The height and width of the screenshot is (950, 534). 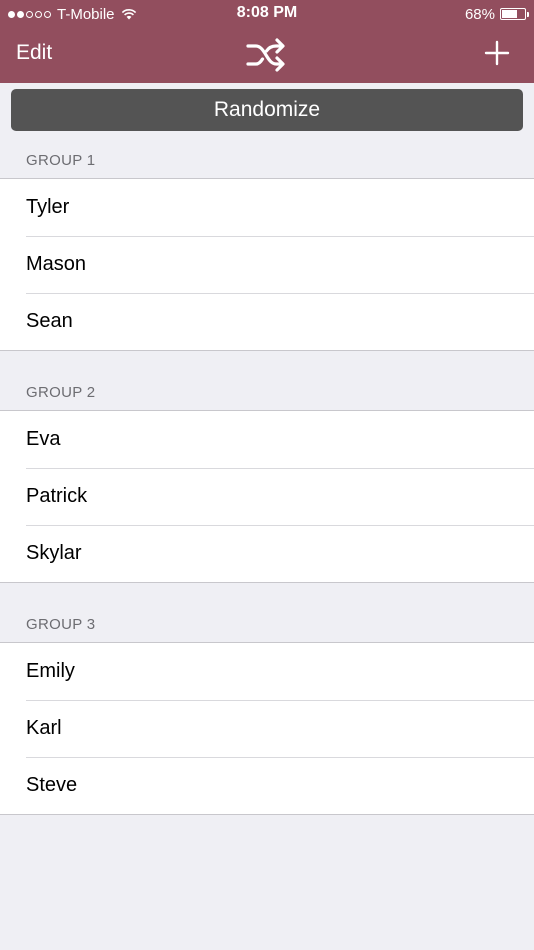 I want to click on member-name: Patrick, so click(x=57, y=496).